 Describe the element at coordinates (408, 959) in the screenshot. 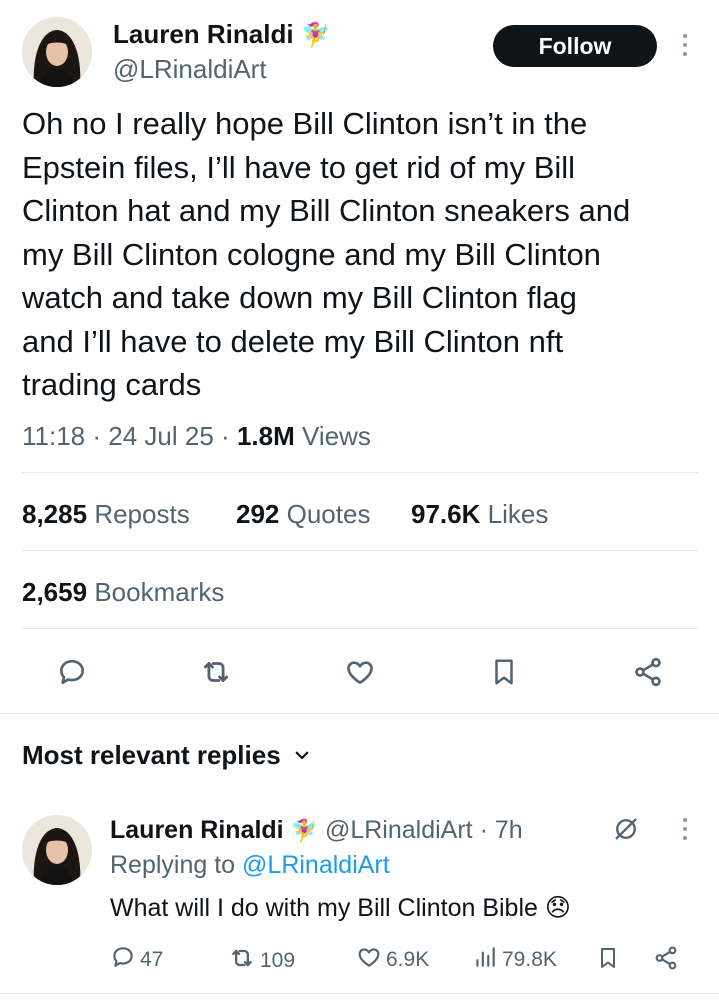

I see `like-count: 6.9K` at that location.